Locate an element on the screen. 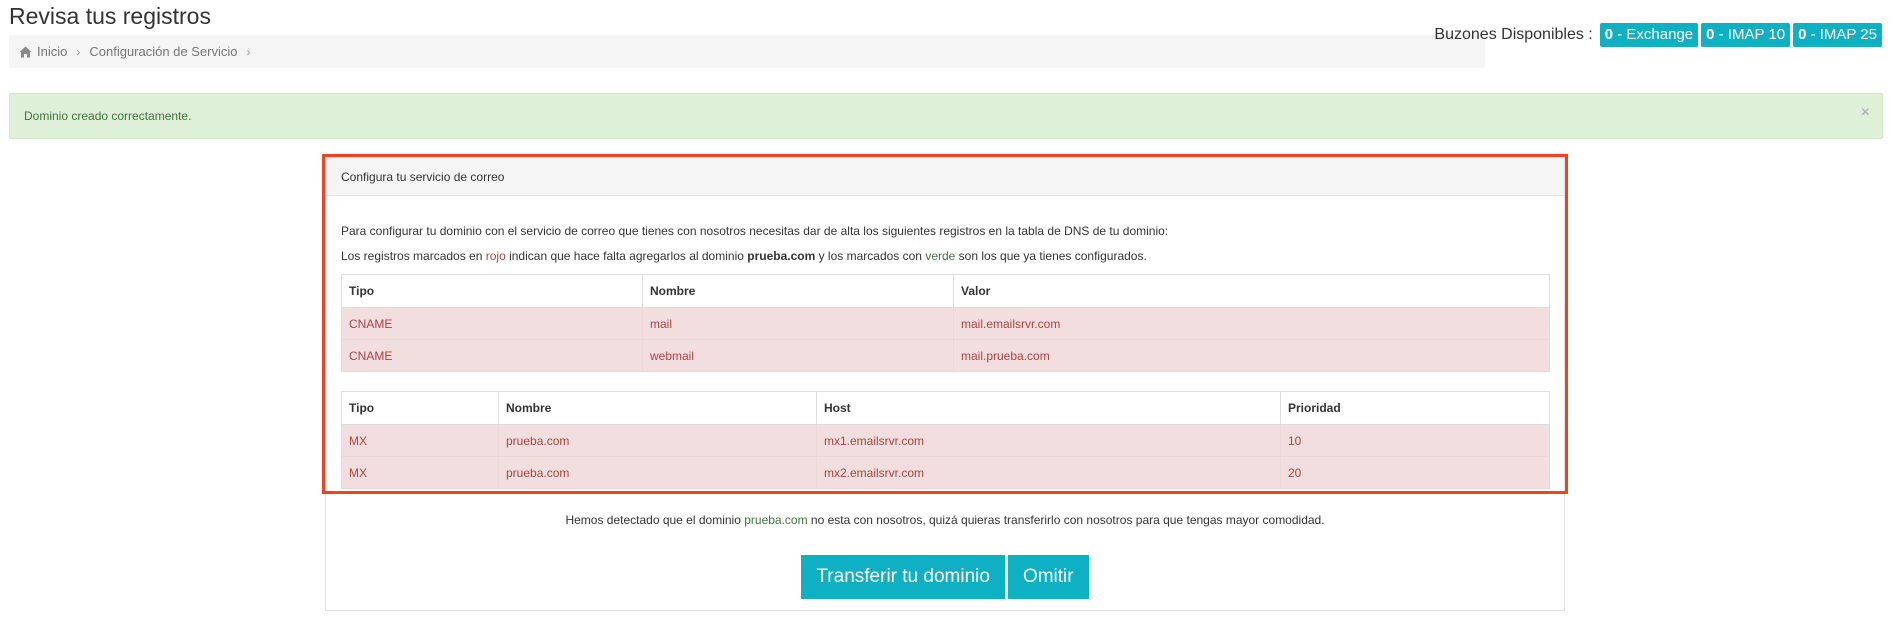 The height and width of the screenshot is (620, 1892). table-row: CNAME mail mail.emailsrvr.com is located at coordinates (945, 323).